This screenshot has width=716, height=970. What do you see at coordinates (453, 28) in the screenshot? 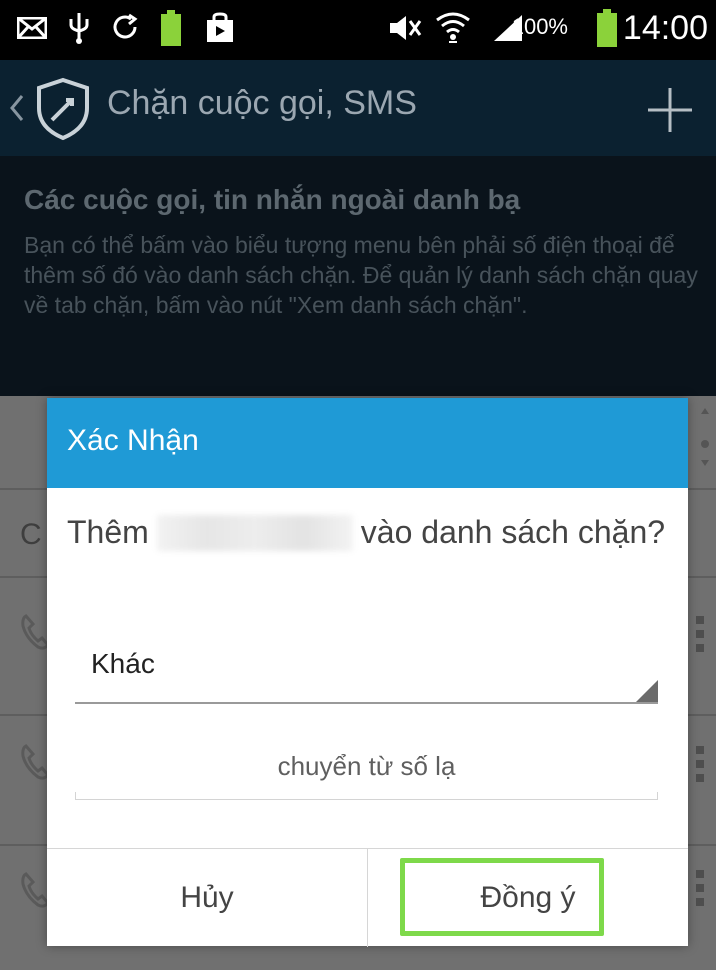
I see `wifi-icon` at bounding box center [453, 28].